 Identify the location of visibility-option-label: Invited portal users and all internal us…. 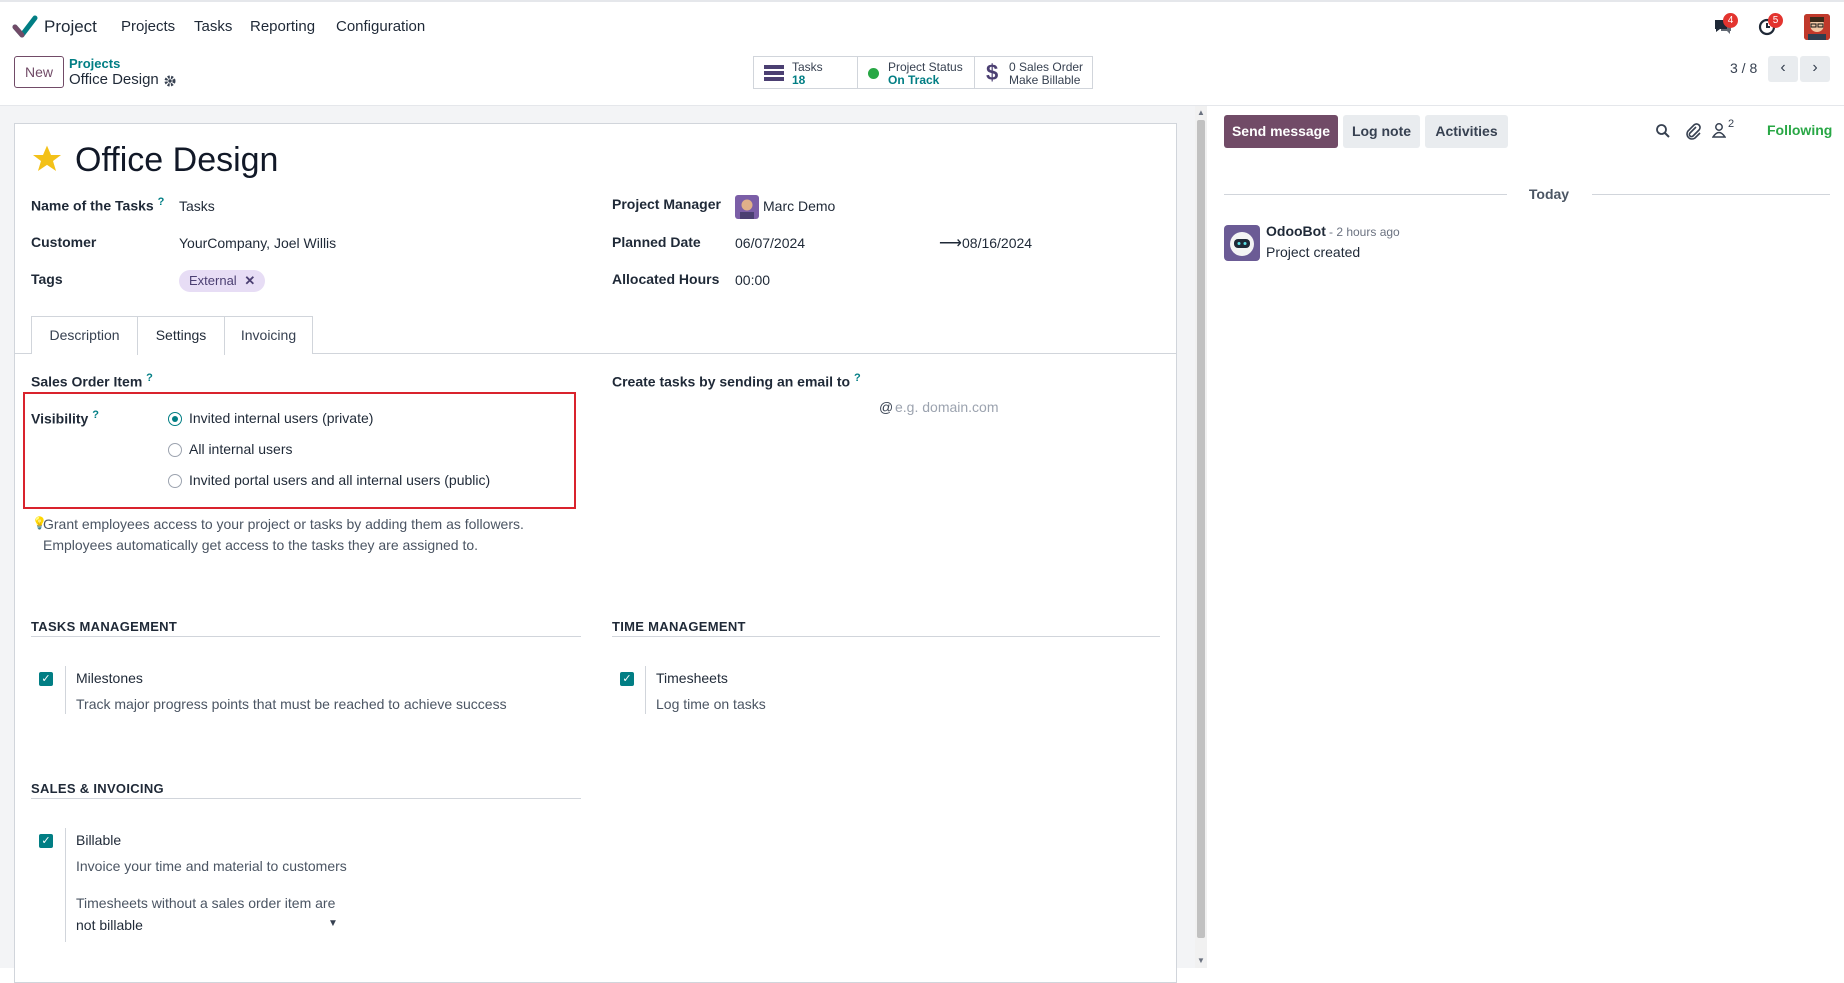
(340, 480).